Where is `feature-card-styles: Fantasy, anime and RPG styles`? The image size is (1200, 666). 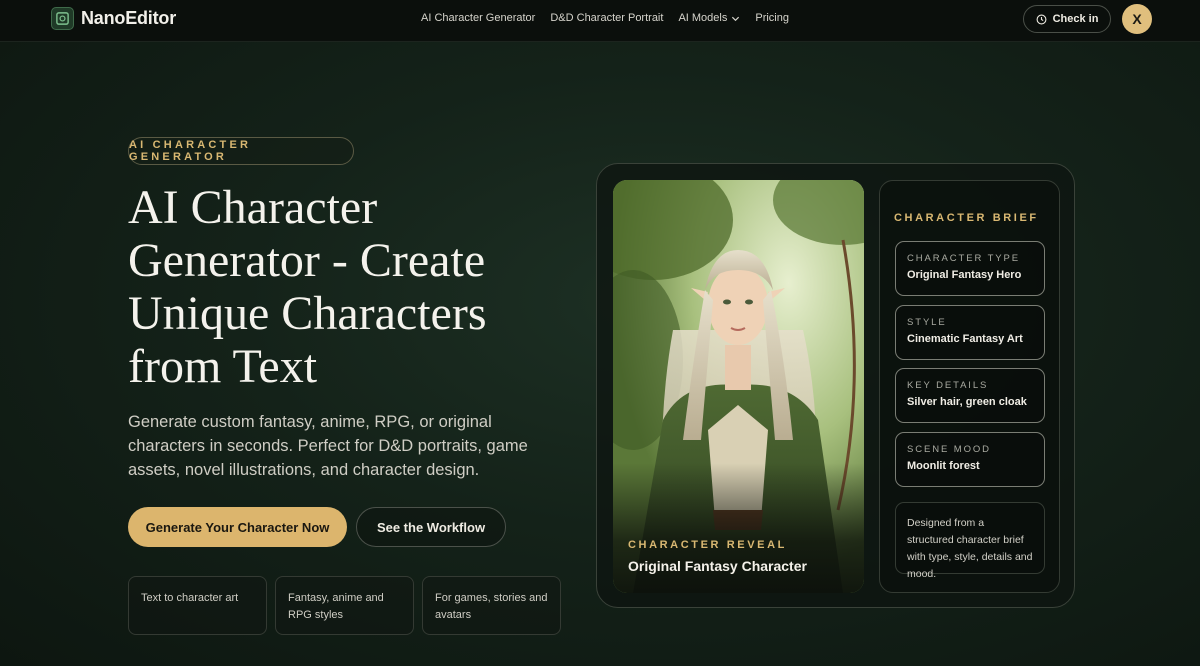
feature-card-styles: Fantasy, anime and RPG styles is located at coordinates (344, 605).